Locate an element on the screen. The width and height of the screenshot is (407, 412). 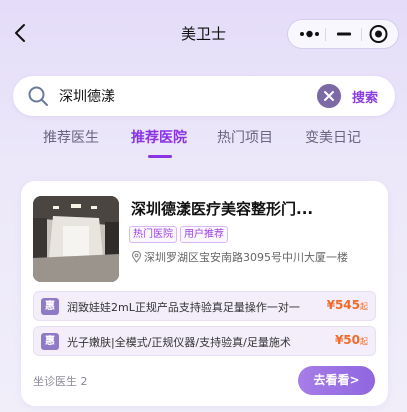
hospital-thumbnail is located at coordinates (76, 239).